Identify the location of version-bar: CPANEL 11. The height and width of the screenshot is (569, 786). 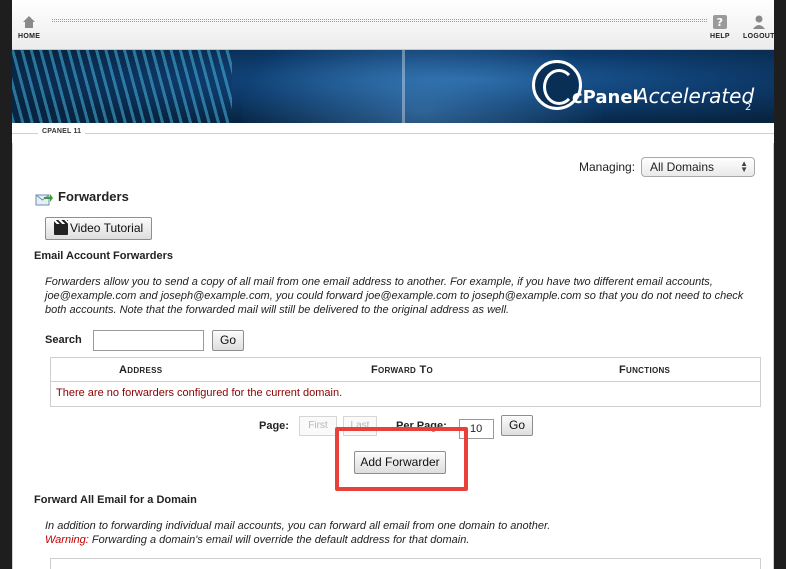
(393, 133).